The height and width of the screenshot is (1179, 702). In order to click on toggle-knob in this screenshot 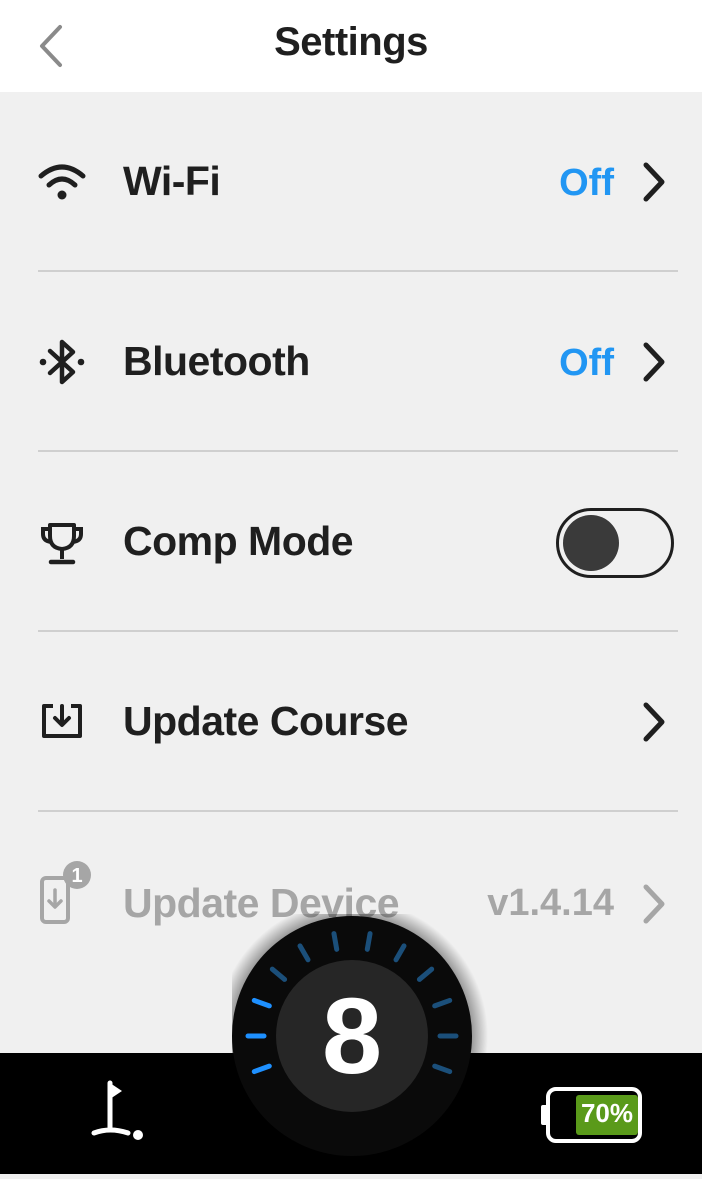, I will do `click(591, 543)`.